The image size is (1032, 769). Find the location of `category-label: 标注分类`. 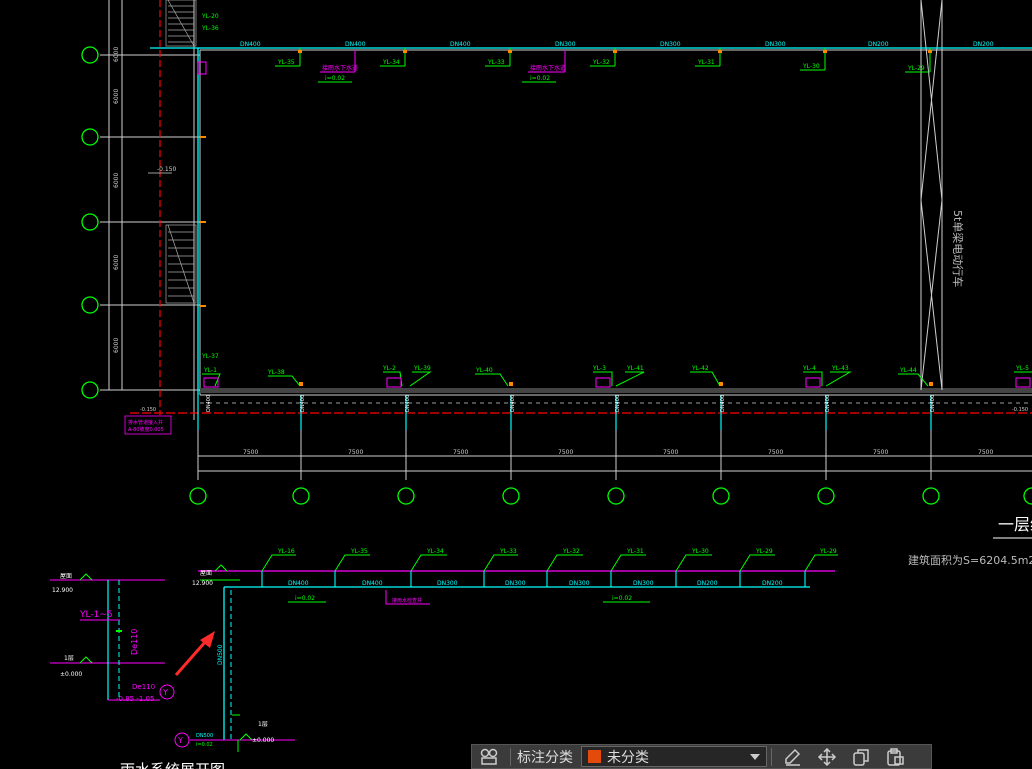

category-label: 标注分类 is located at coordinates (545, 757).